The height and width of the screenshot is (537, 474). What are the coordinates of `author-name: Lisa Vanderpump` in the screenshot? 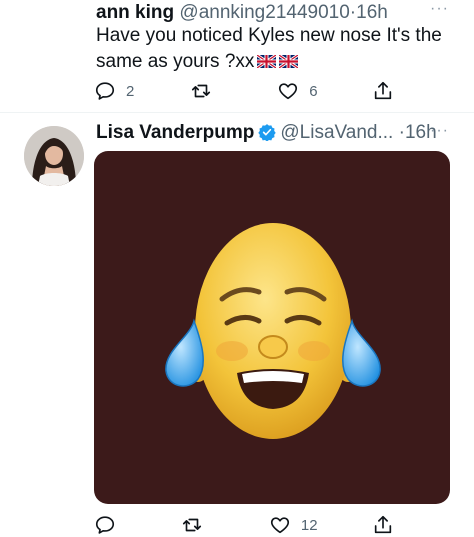 It's located at (175, 132).